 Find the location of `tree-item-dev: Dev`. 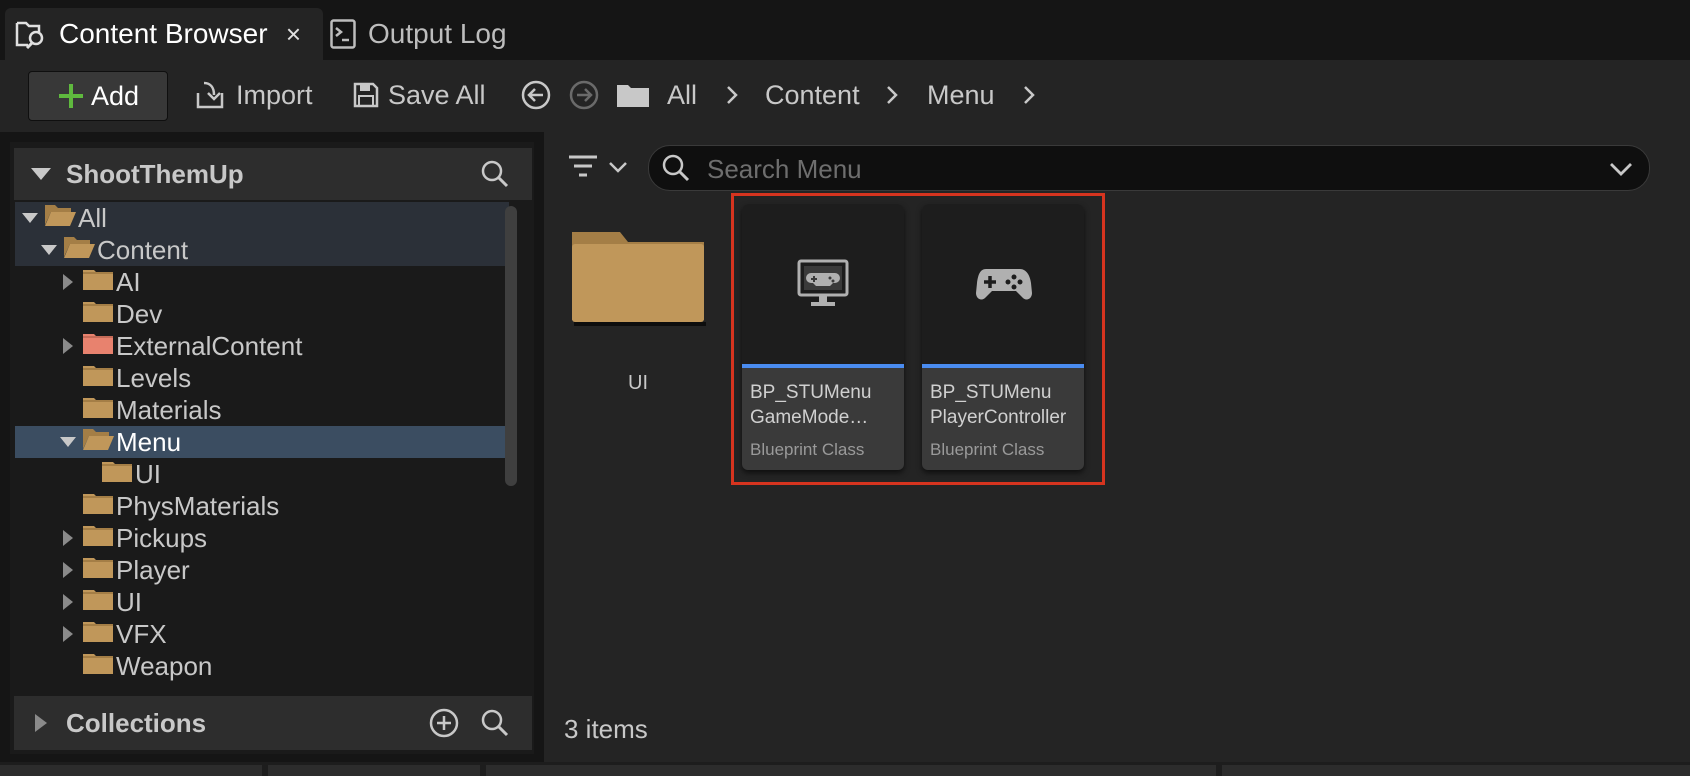

tree-item-dev: Dev is located at coordinates (262, 314).